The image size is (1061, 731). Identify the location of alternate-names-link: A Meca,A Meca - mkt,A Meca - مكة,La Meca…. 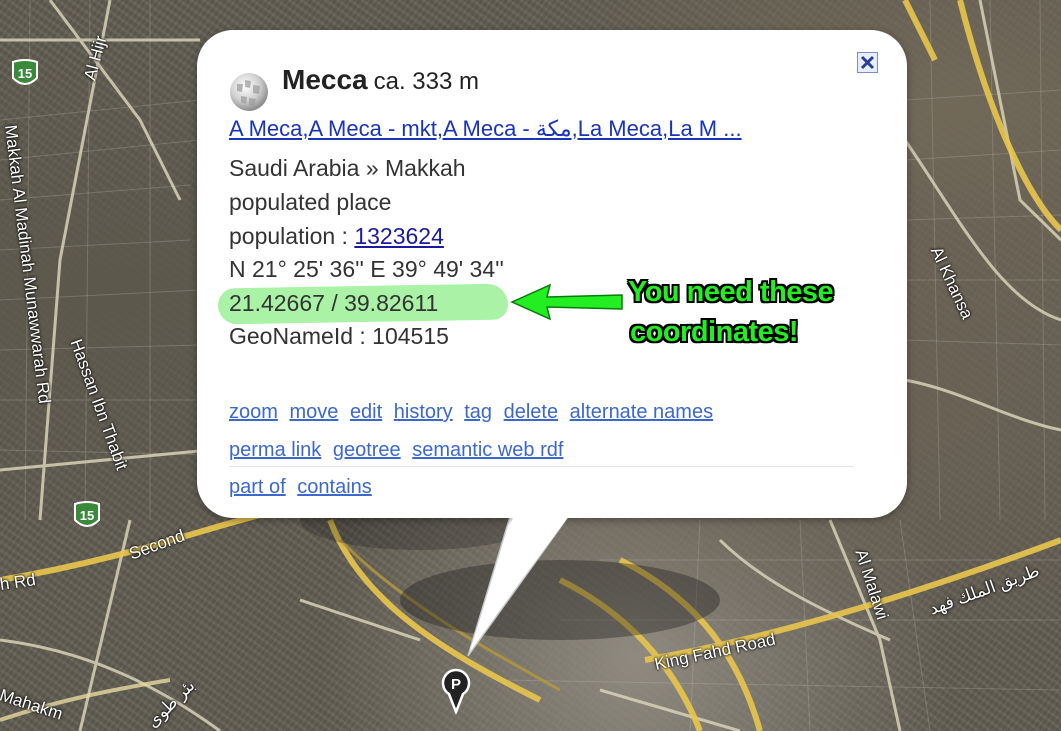
(554, 129).